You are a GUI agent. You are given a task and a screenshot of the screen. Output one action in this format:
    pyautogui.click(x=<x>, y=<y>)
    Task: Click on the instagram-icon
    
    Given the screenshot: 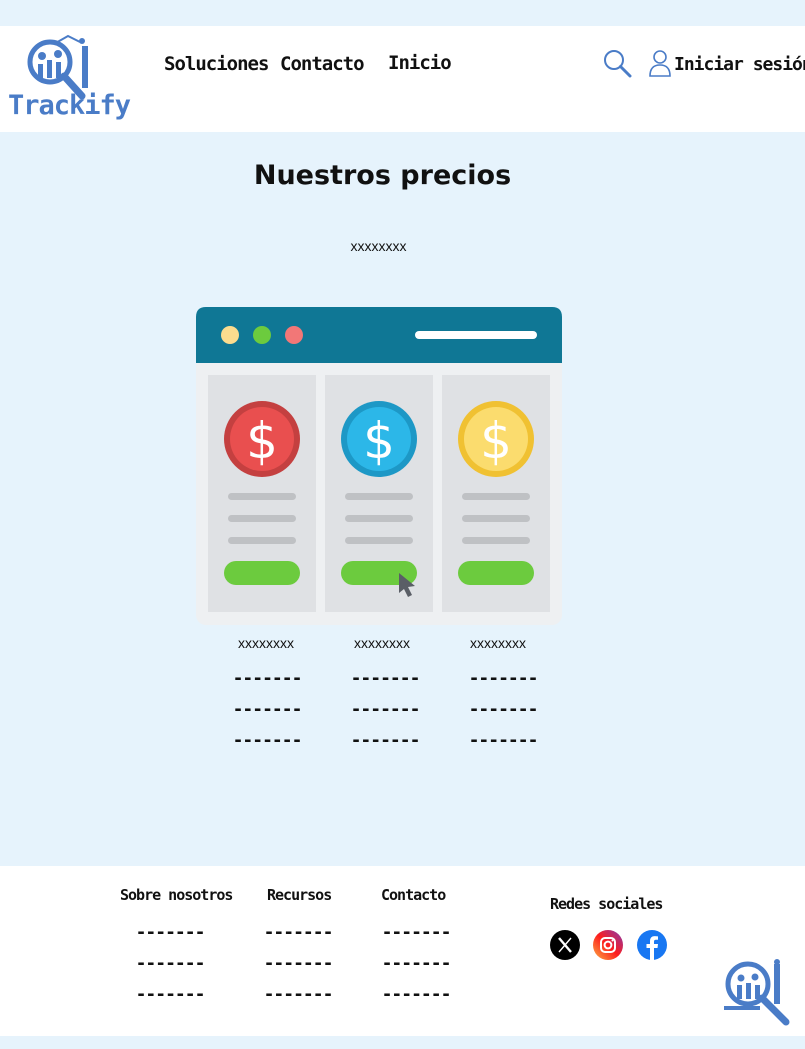 What is the action you would take?
    pyautogui.click(x=608, y=945)
    